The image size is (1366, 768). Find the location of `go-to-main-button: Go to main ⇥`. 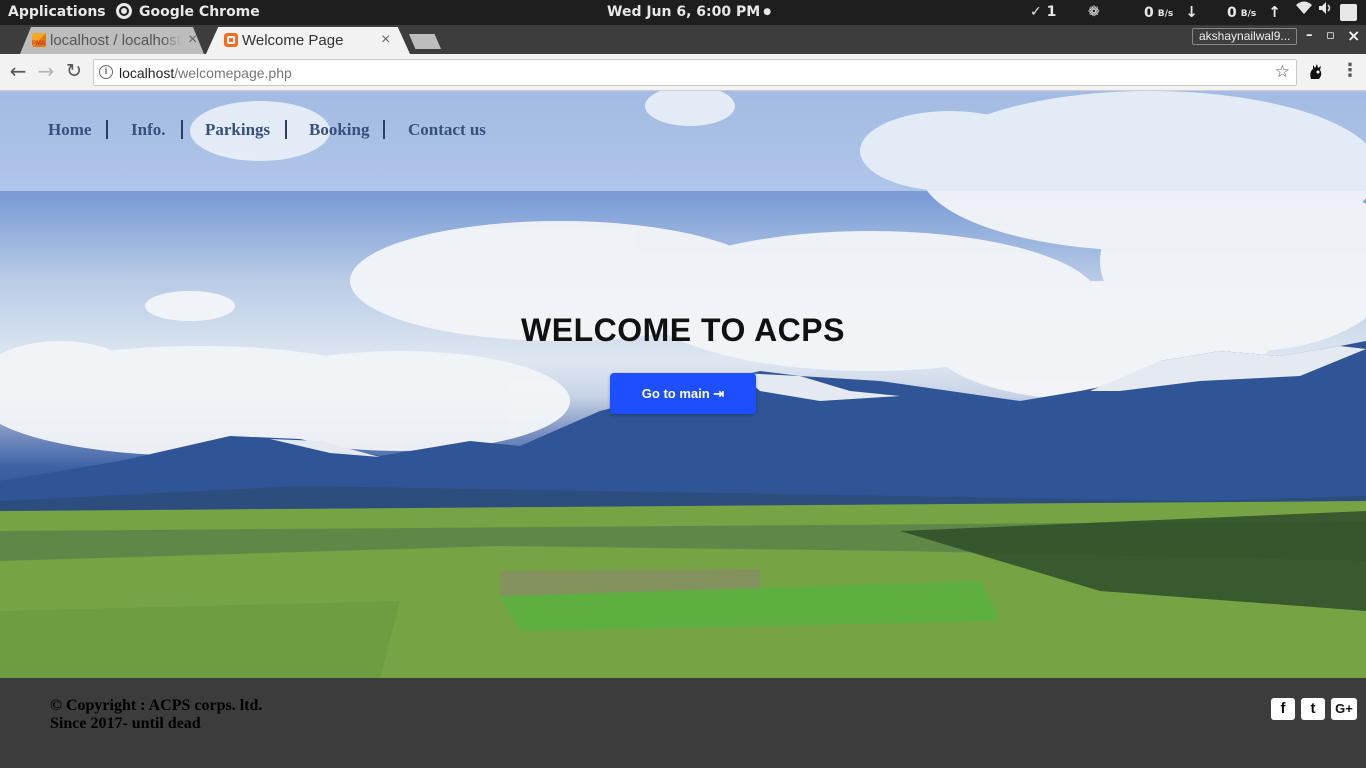

go-to-main-button: Go to main ⇥ is located at coordinates (683, 393).